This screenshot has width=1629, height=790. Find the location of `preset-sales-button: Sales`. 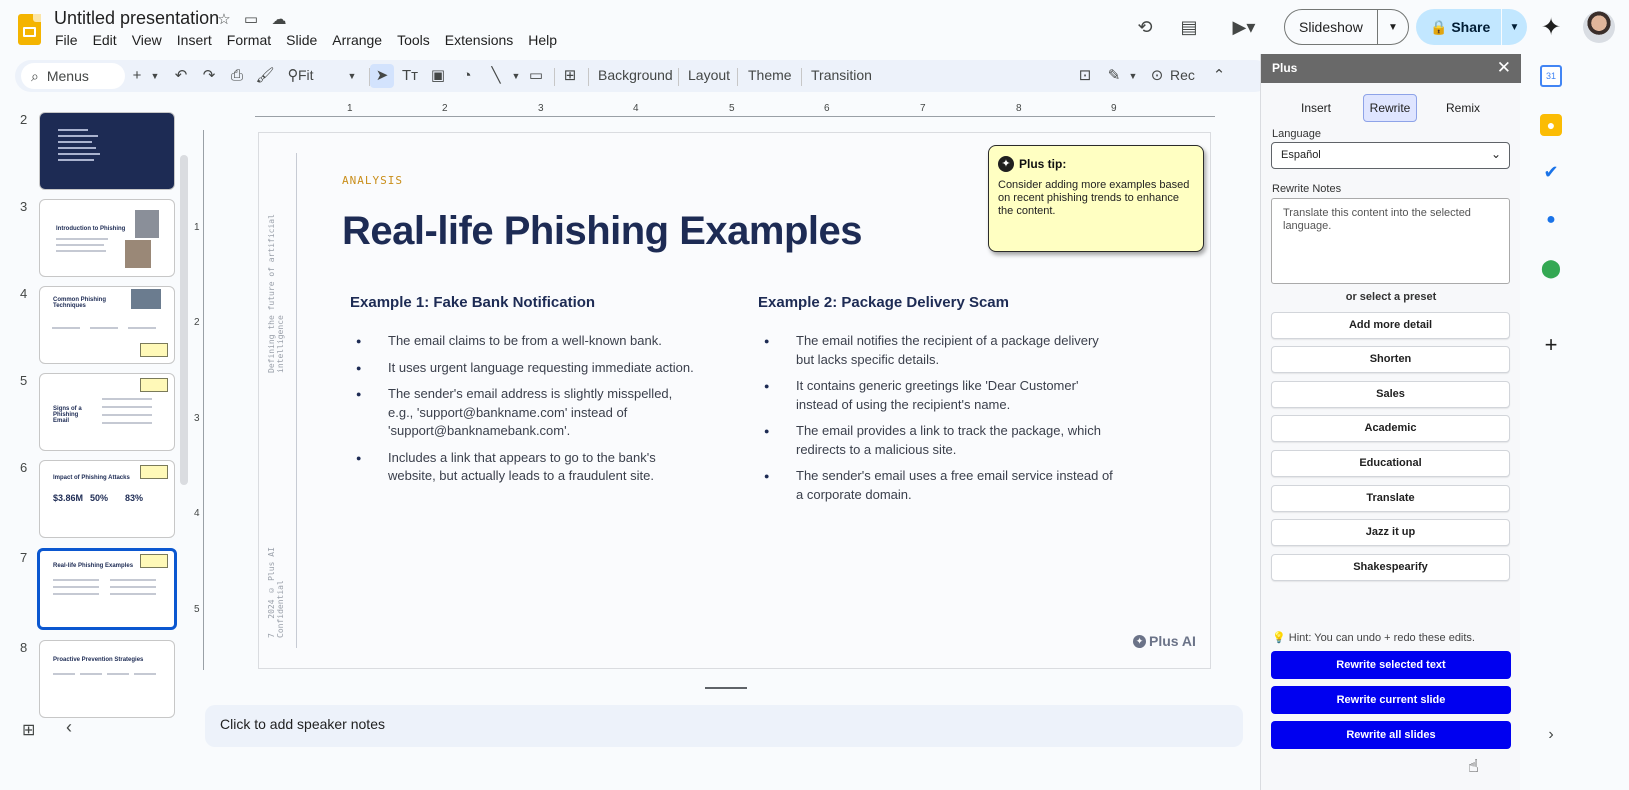

preset-sales-button: Sales is located at coordinates (1390, 394).